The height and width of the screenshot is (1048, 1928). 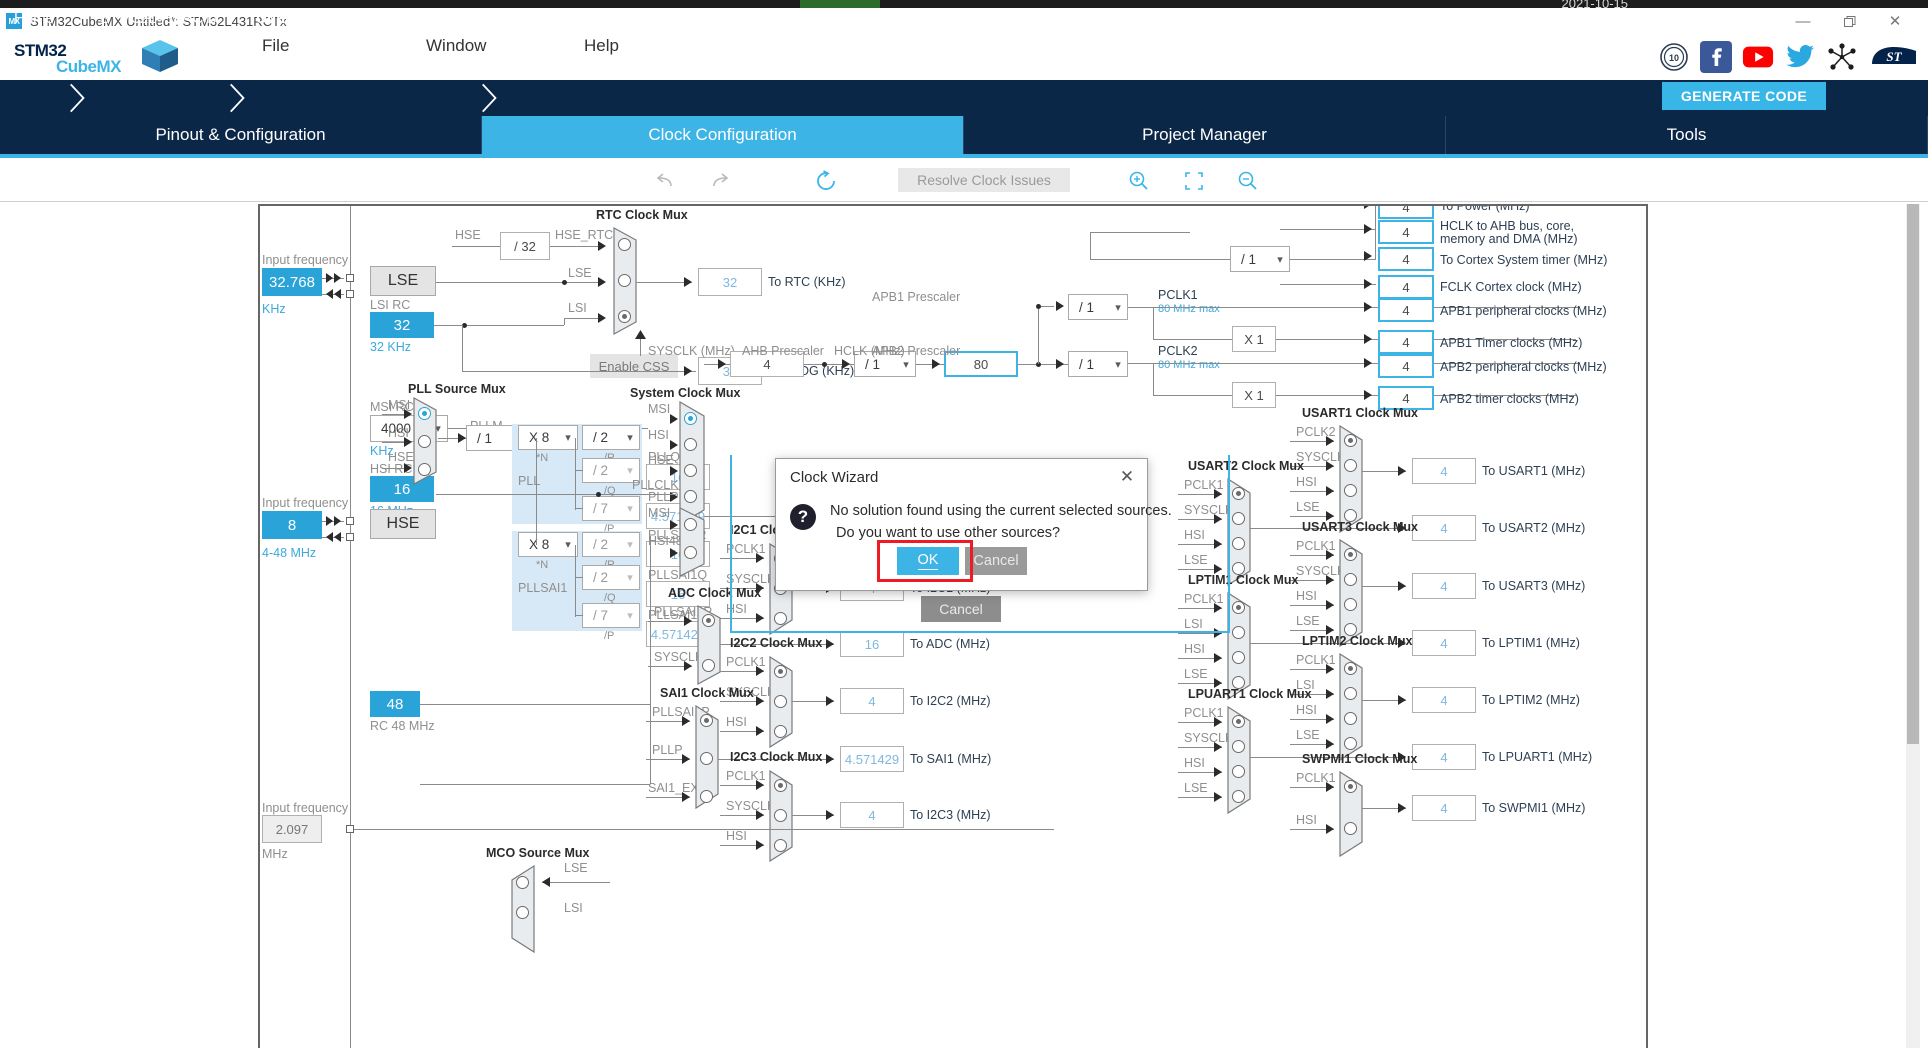 I want to click on rtc-hse-divider: / 32, so click(x=525, y=246).